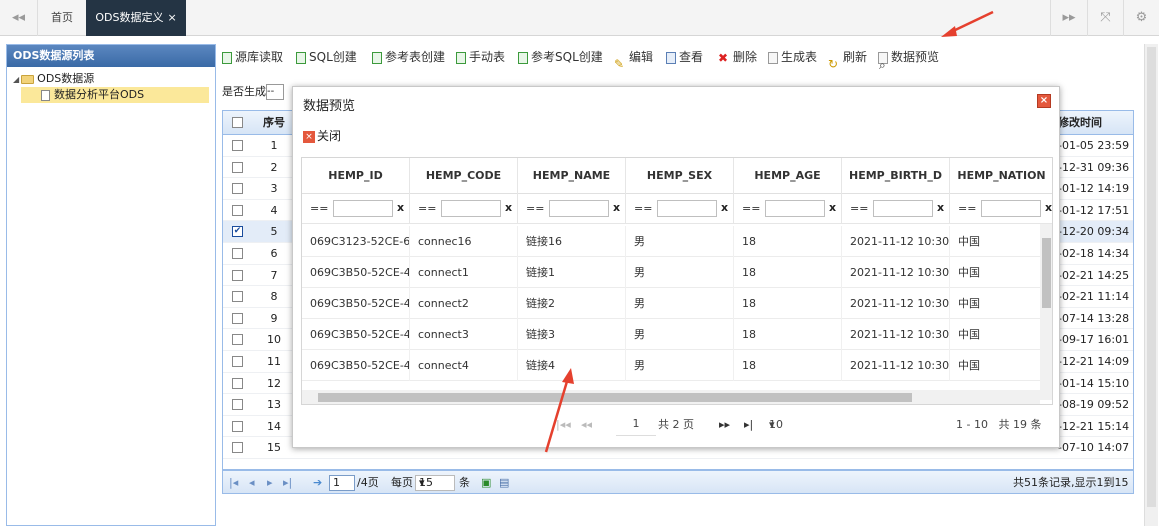  I want to click on tab-ods-data-definition: ODS数据定义 ×, so click(136, 18).